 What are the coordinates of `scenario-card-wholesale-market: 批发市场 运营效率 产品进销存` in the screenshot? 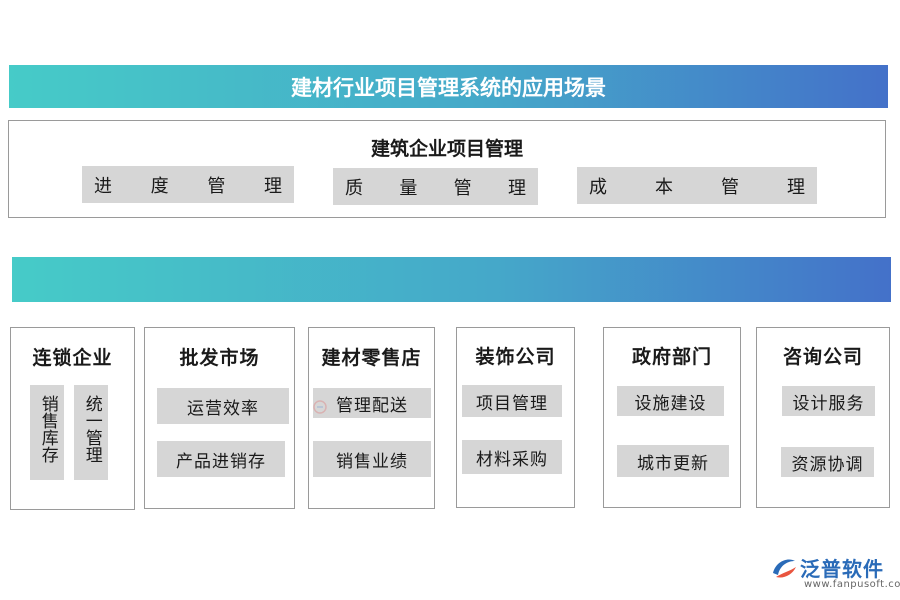 It's located at (219, 418).